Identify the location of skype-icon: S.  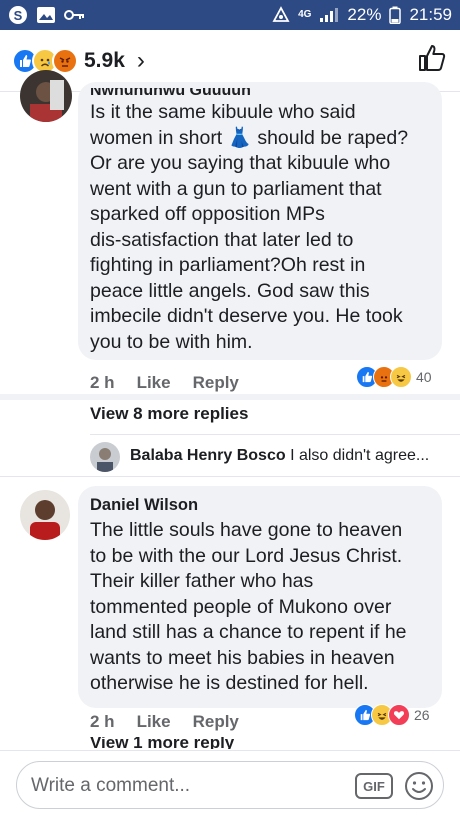
(18, 15).